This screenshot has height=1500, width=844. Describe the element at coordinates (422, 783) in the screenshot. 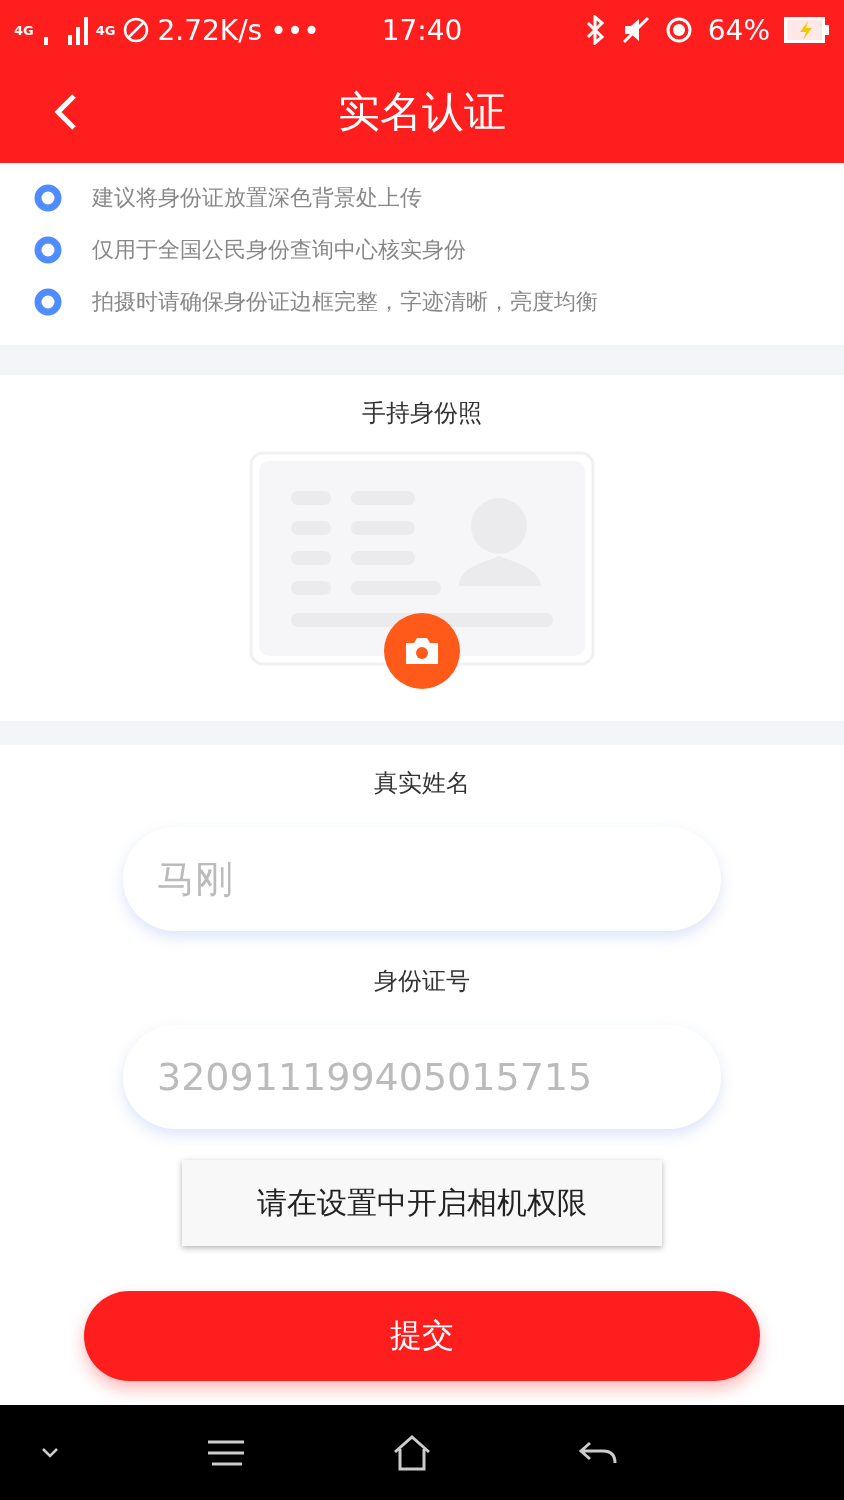

I see `field-label: 真实姓名` at that location.